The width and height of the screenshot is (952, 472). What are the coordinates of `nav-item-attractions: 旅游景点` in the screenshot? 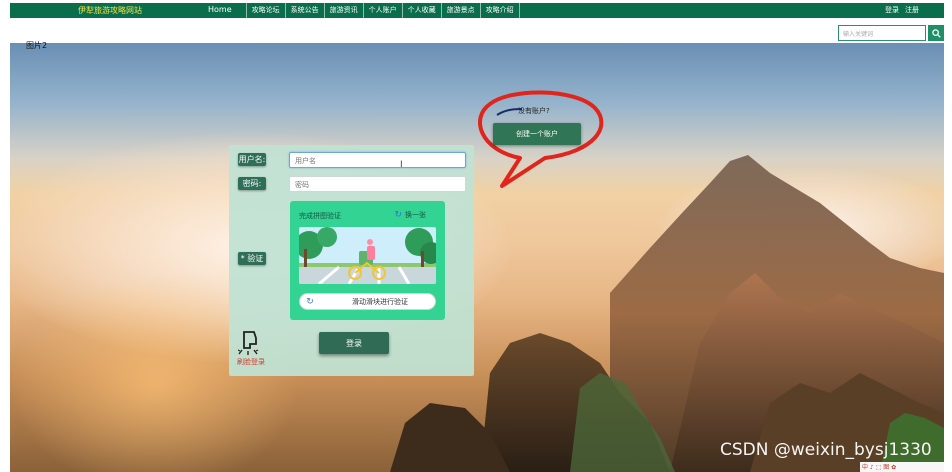 It's located at (461, 10).